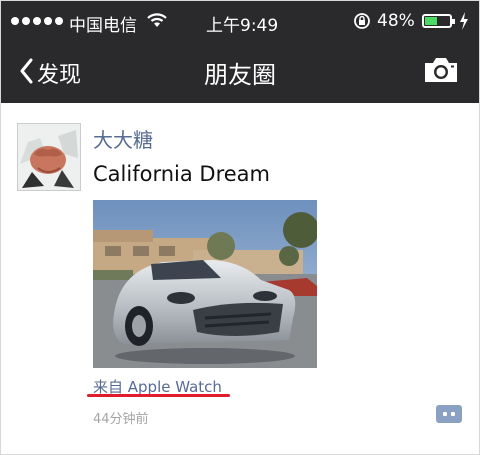 The image size is (480, 455). I want to click on avatar, so click(49, 157).